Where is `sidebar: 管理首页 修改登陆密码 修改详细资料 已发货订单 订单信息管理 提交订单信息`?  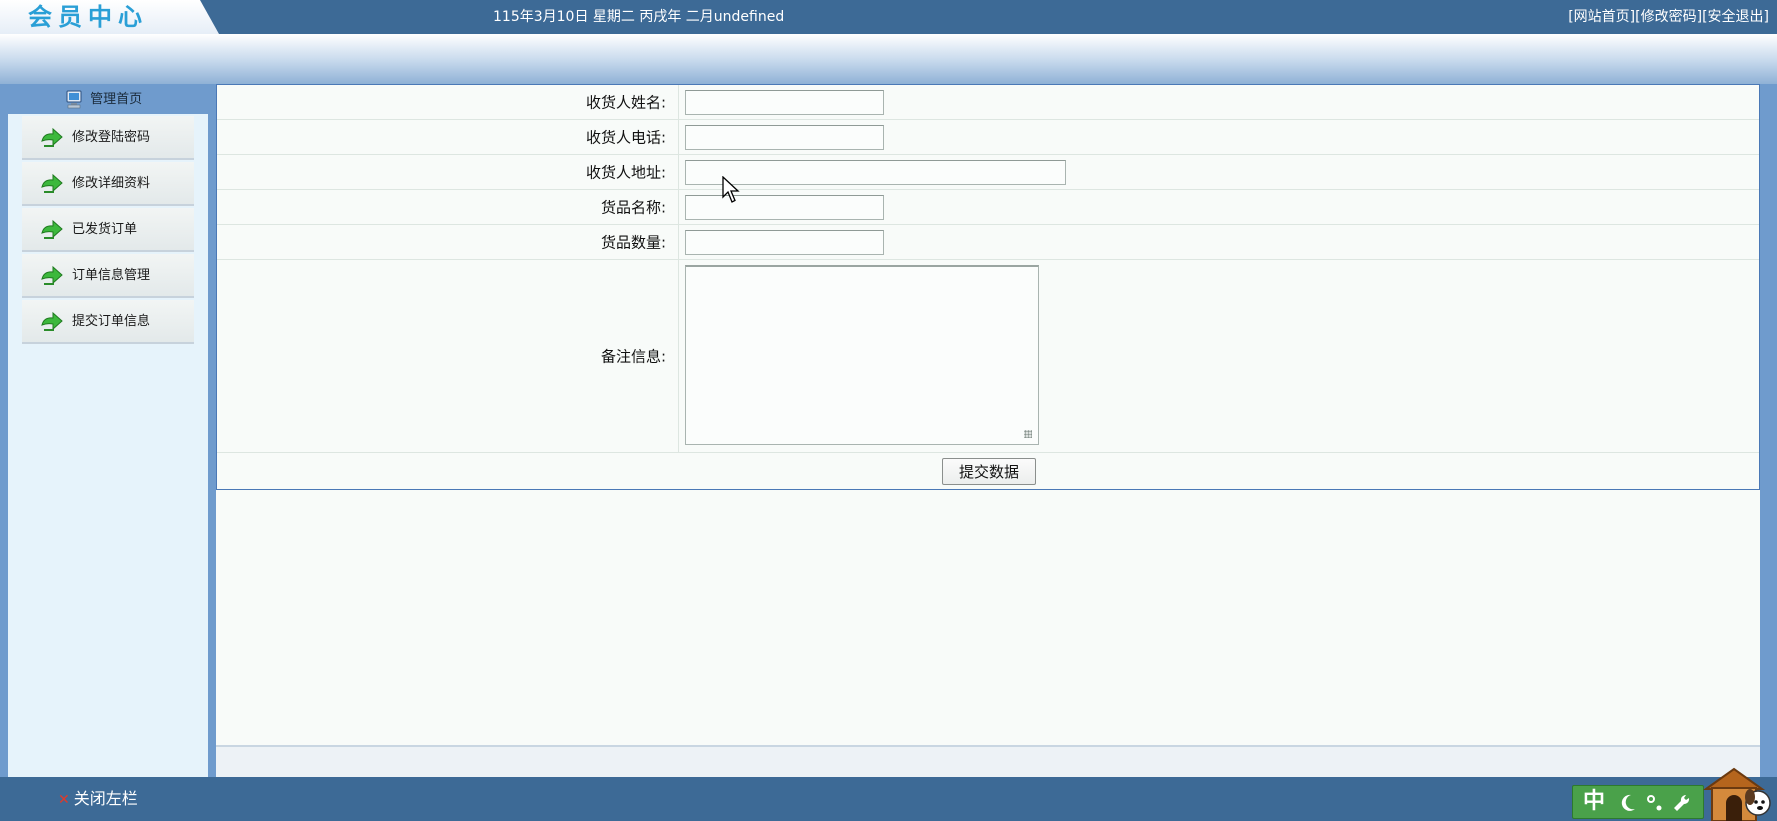 sidebar: 管理首页 修改登陆密码 修改详细资料 已发货订单 订单信息管理 提交订单信息 is located at coordinates (108, 430).